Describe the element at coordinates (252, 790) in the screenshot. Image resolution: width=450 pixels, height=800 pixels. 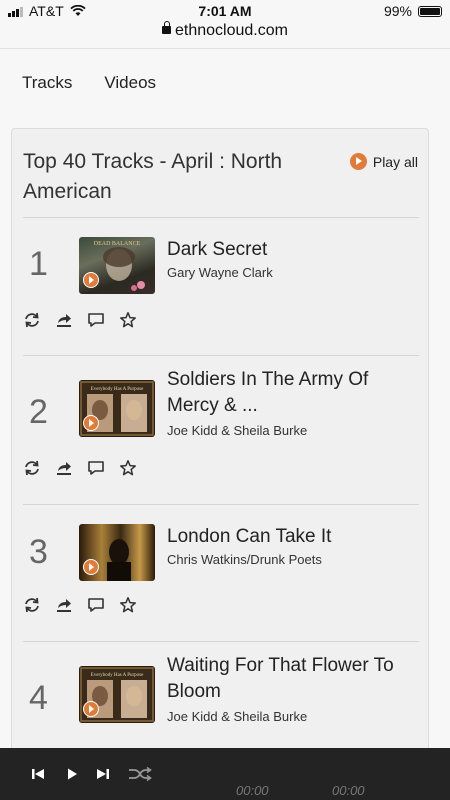
I see `current-time: 00:00` at that location.